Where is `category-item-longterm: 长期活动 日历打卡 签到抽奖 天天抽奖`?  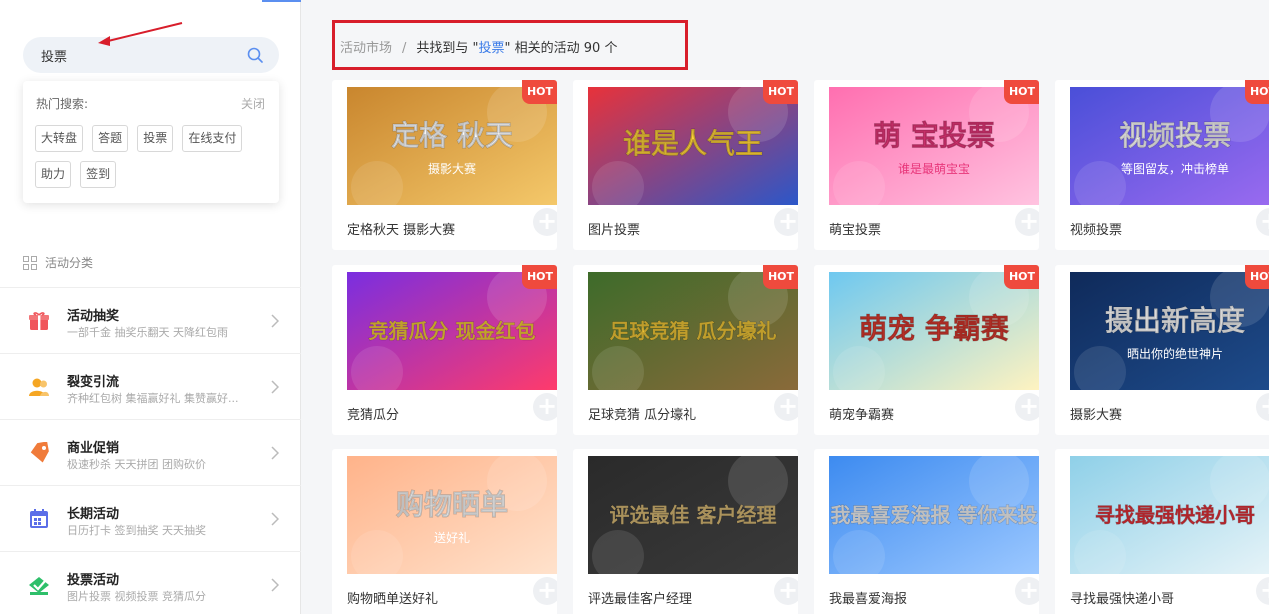
category-item-longterm: 长期活动 日历打卡 签到抽奖 天天抽奖 is located at coordinates (150, 518).